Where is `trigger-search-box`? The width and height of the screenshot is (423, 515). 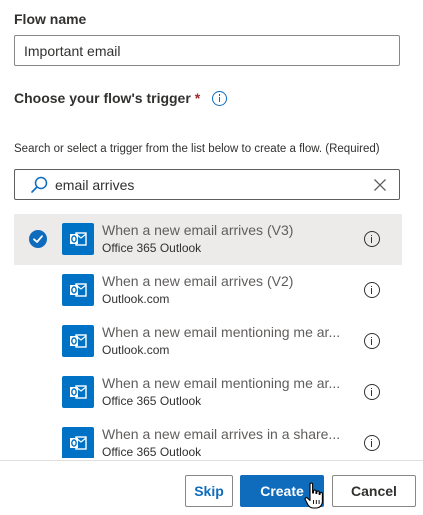
trigger-search-box is located at coordinates (207, 184).